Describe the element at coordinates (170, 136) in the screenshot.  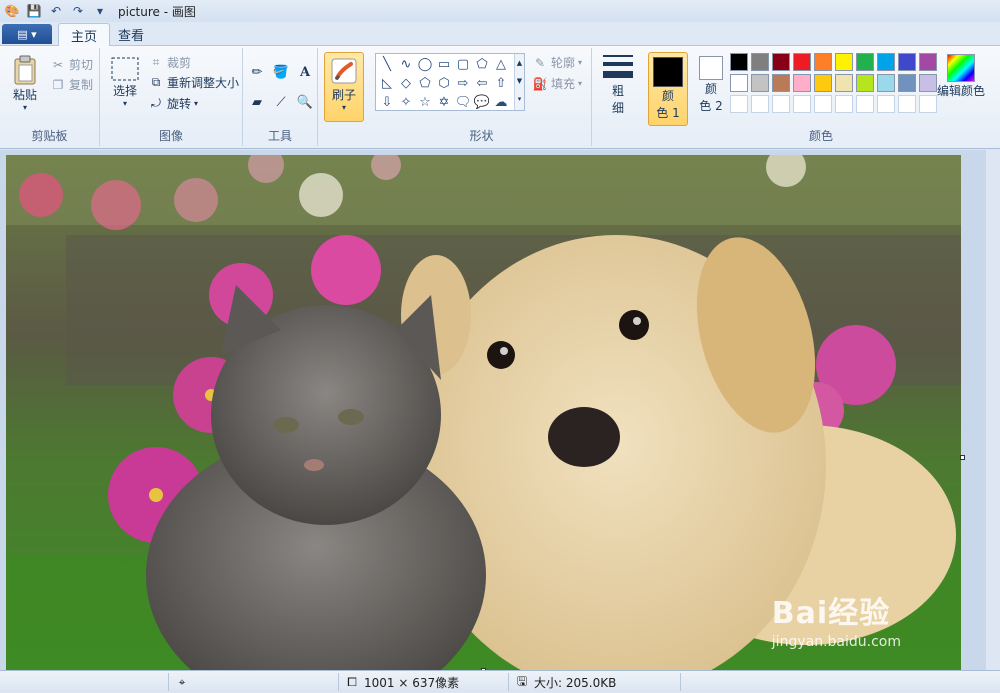
I see `image-group-label: 图像` at that location.